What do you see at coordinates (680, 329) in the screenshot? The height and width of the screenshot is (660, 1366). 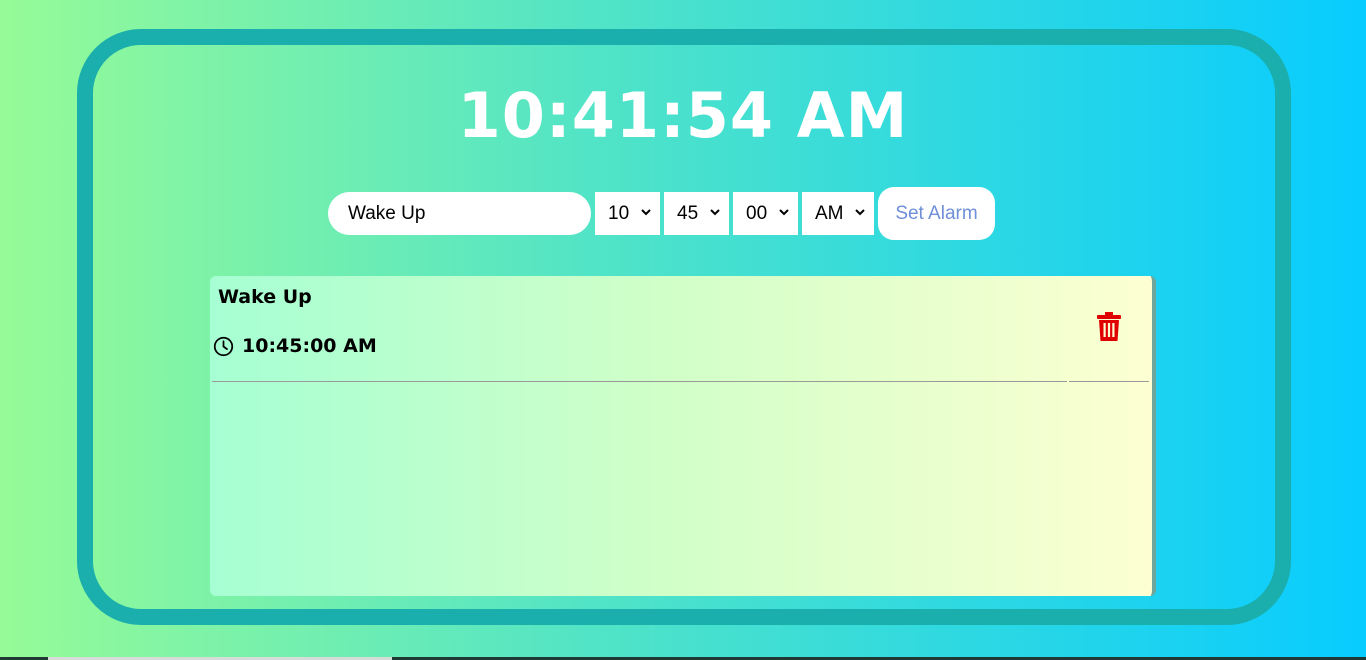 I see `list-item: Wake Up 10:45:00 AM` at bounding box center [680, 329].